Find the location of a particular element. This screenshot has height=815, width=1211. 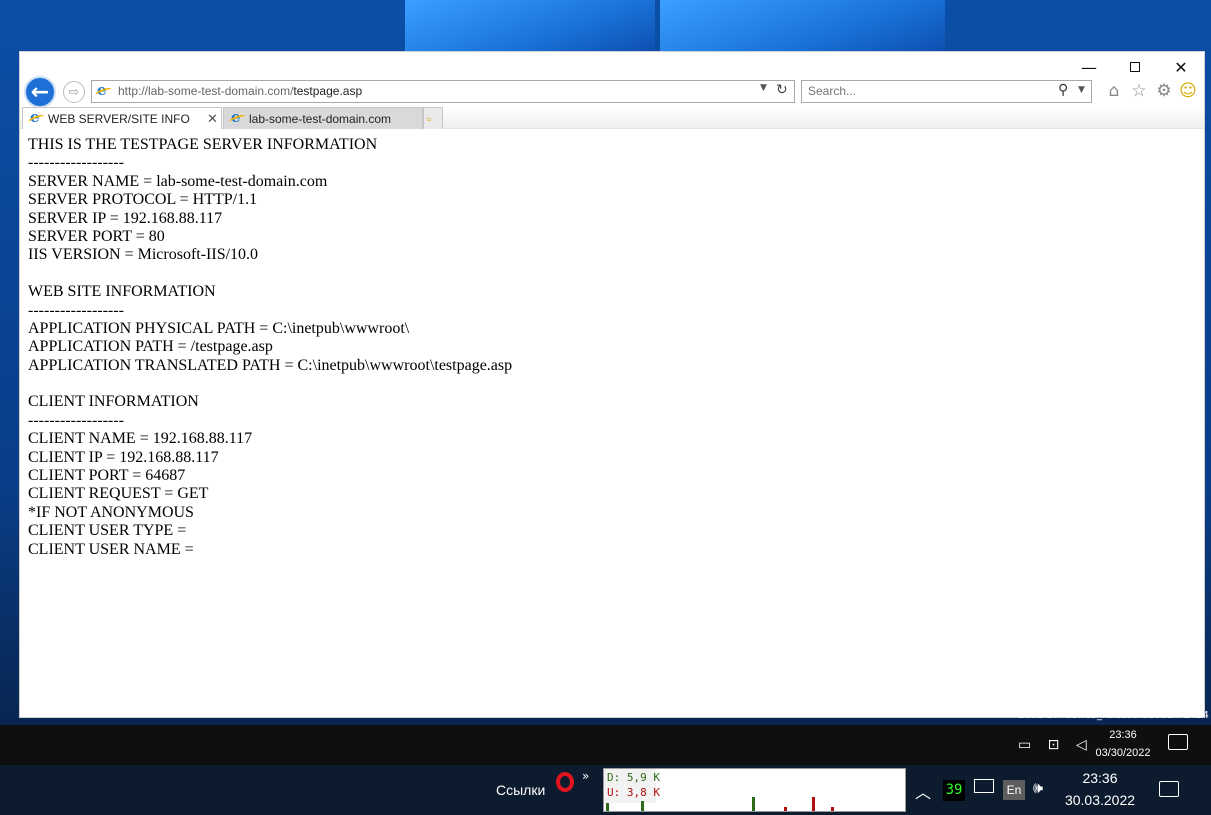

network-icon is located at coordinates (984, 786).